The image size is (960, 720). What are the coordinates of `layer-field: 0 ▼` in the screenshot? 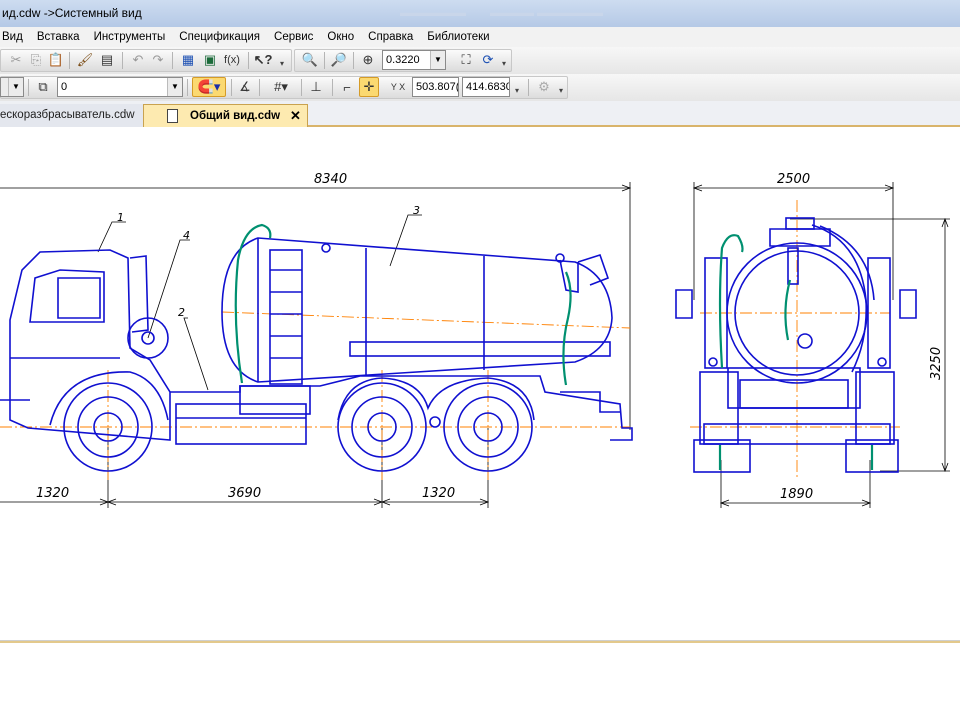 It's located at (120, 87).